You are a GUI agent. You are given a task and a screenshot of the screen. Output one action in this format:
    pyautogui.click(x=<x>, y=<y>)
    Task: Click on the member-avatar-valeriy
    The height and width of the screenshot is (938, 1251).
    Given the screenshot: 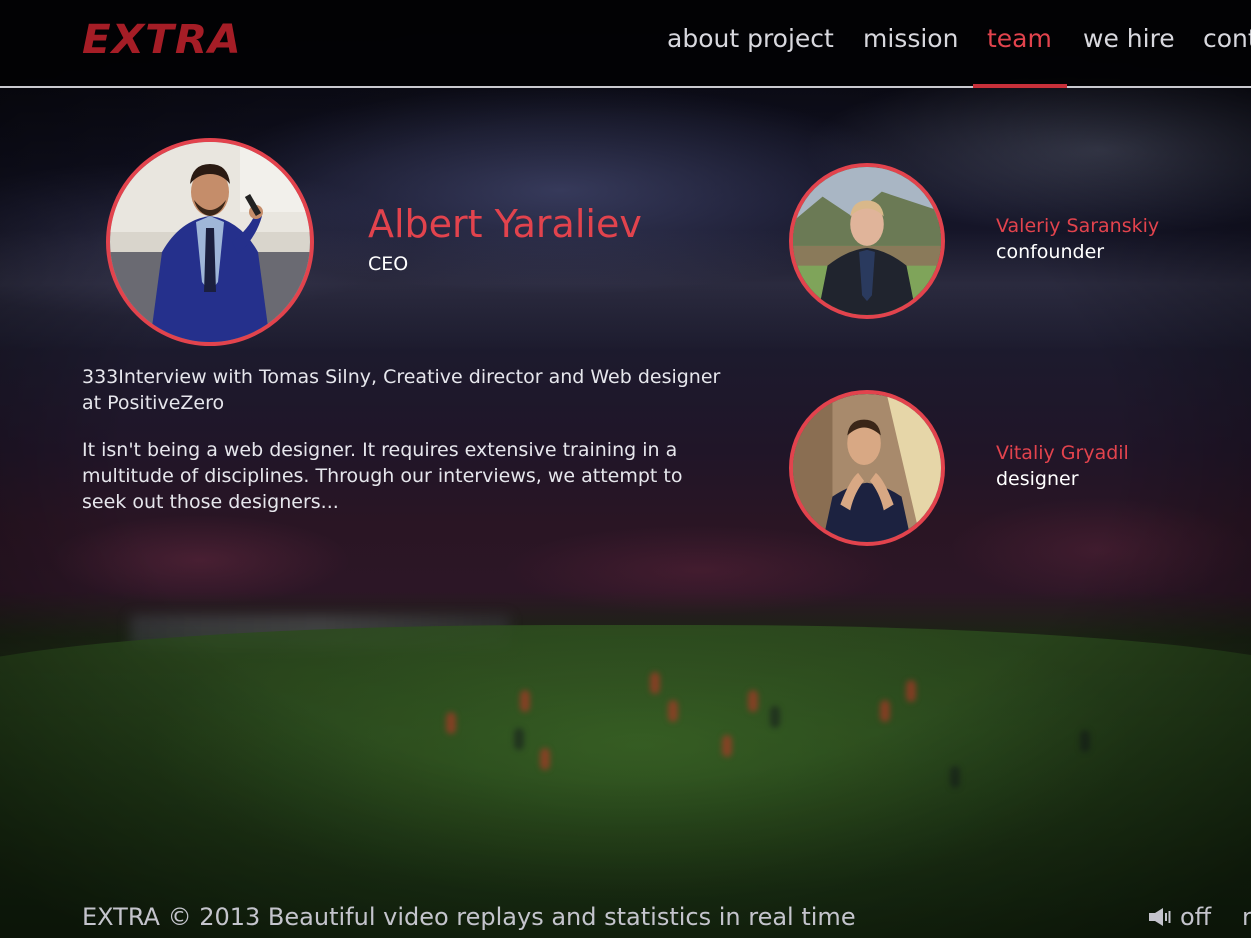 What is the action you would take?
    pyautogui.click(x=867, y=241)
    